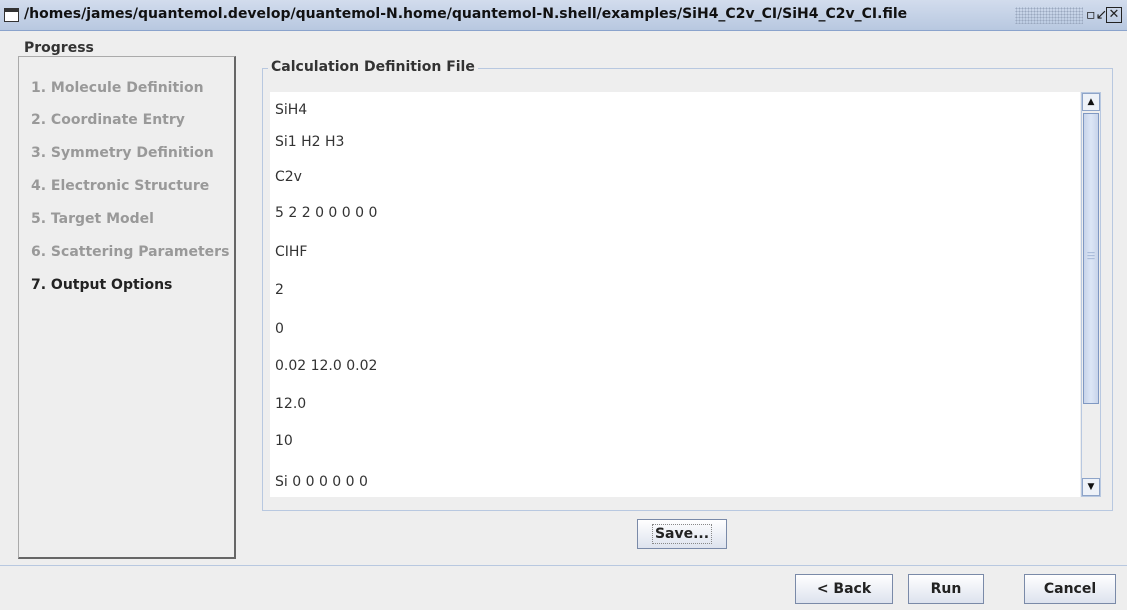 The image size is (1127, 610). I want to click on step-molecule-definition: 1. Molecule Definition, so click(117, 88).